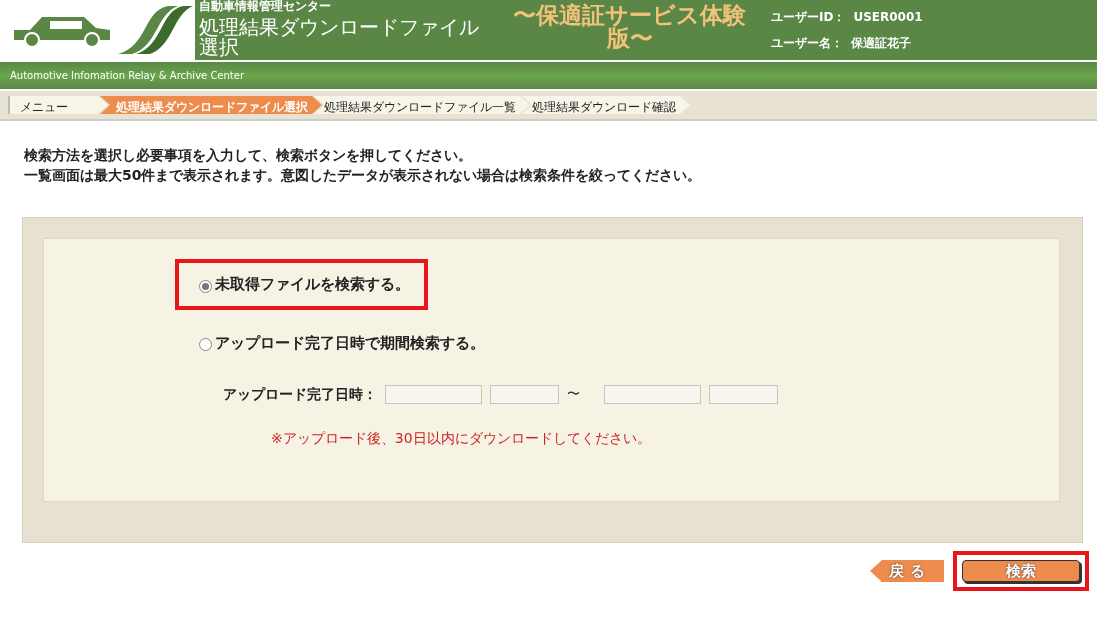  Describe the element at coordinates (339, 342) in the screenshot. I see `radio-option: アップロード完了日時で期間検索する。` at that location.